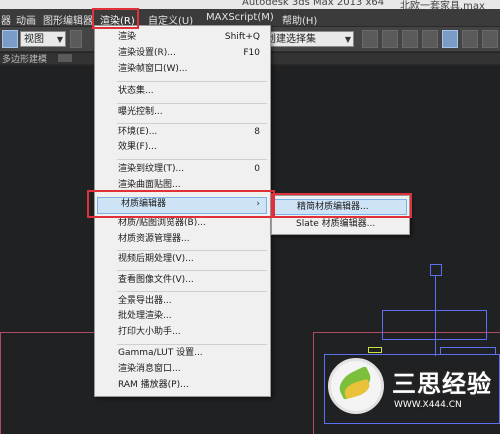 This screenshot has width=500, height=434. What do you see at coordinates (450, 39) in the screenshot?
I see `curve-editor-icon` at bounding box center [450, 39].